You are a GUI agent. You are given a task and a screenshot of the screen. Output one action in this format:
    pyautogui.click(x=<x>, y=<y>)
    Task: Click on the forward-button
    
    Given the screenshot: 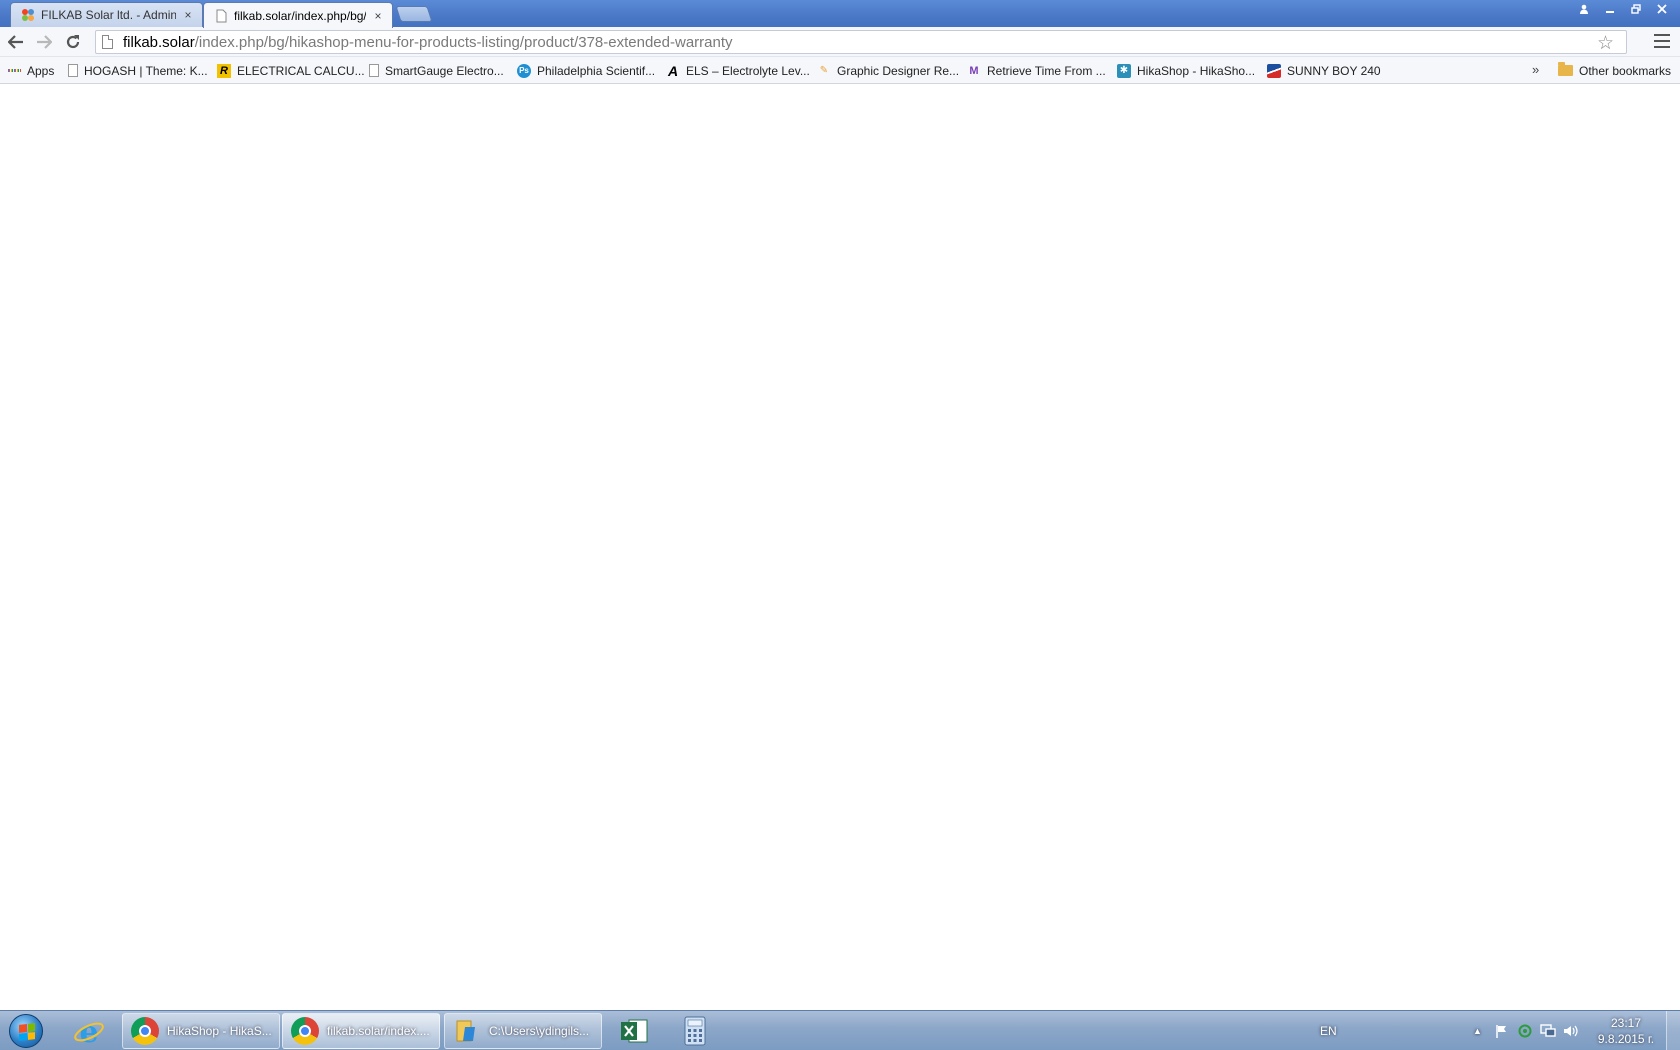 What is the action you would take?
    pyautogui.click(x=44, y=42)
    